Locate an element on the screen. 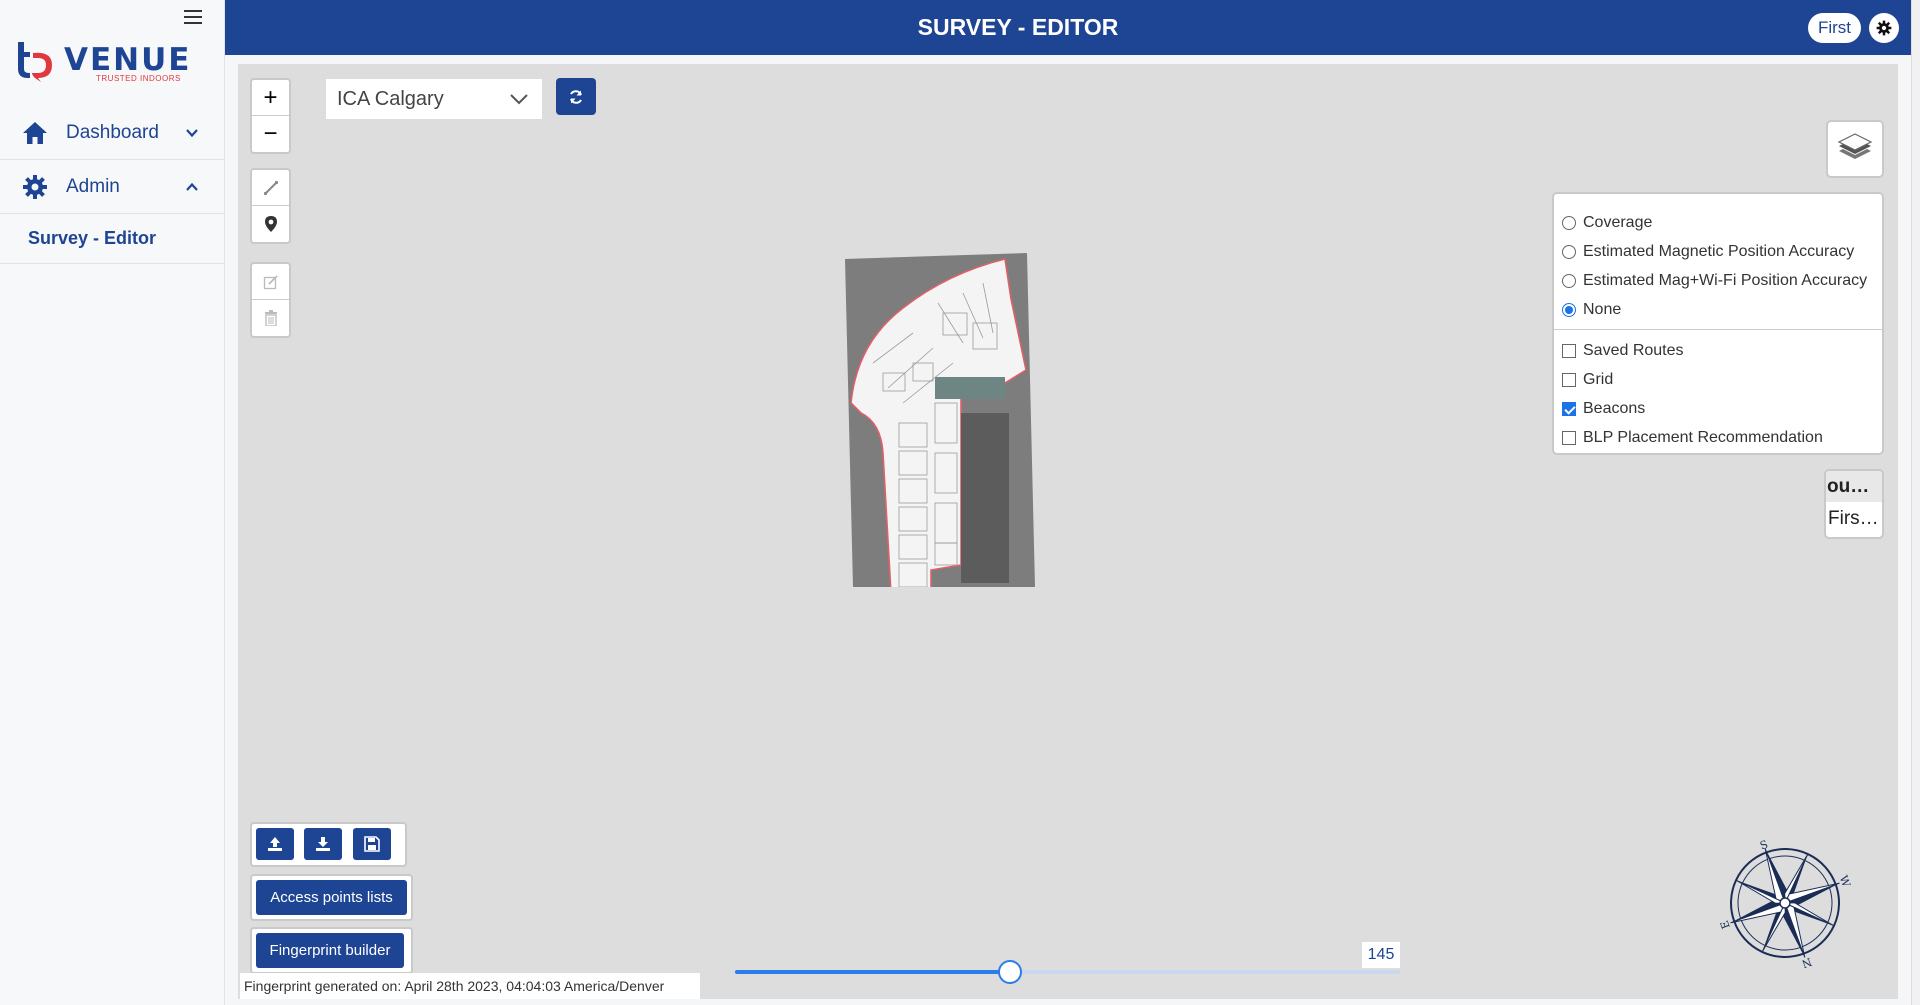  upload-button is located at coordinates (275, 844).